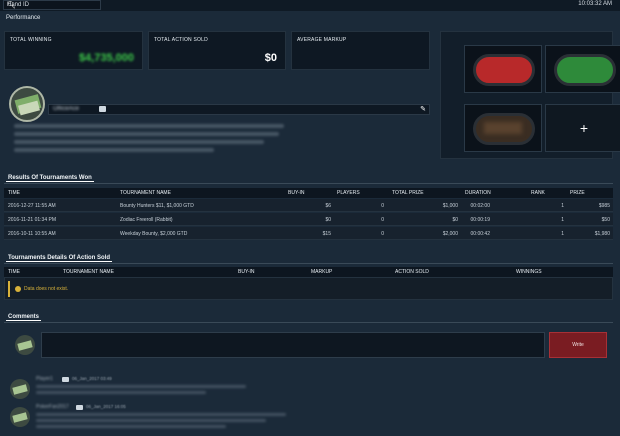 This screenshot has width=620, height=436. Describe the element at coordinates (146, 220) in the screenshot. I see `cell-name: Zodiac Freeroll (Rabbit)` at that location.